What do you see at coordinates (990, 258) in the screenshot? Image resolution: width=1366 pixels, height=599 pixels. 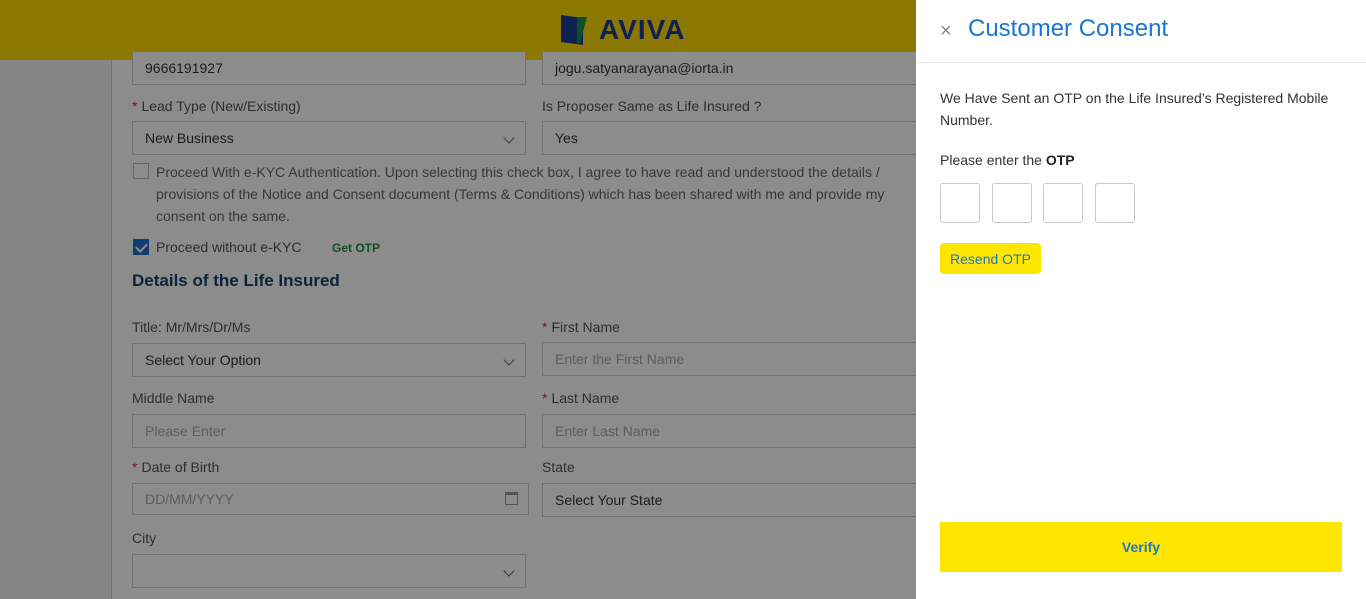 I see `resend-otp-button: Resend OTP` at bounding box center [990, 258].